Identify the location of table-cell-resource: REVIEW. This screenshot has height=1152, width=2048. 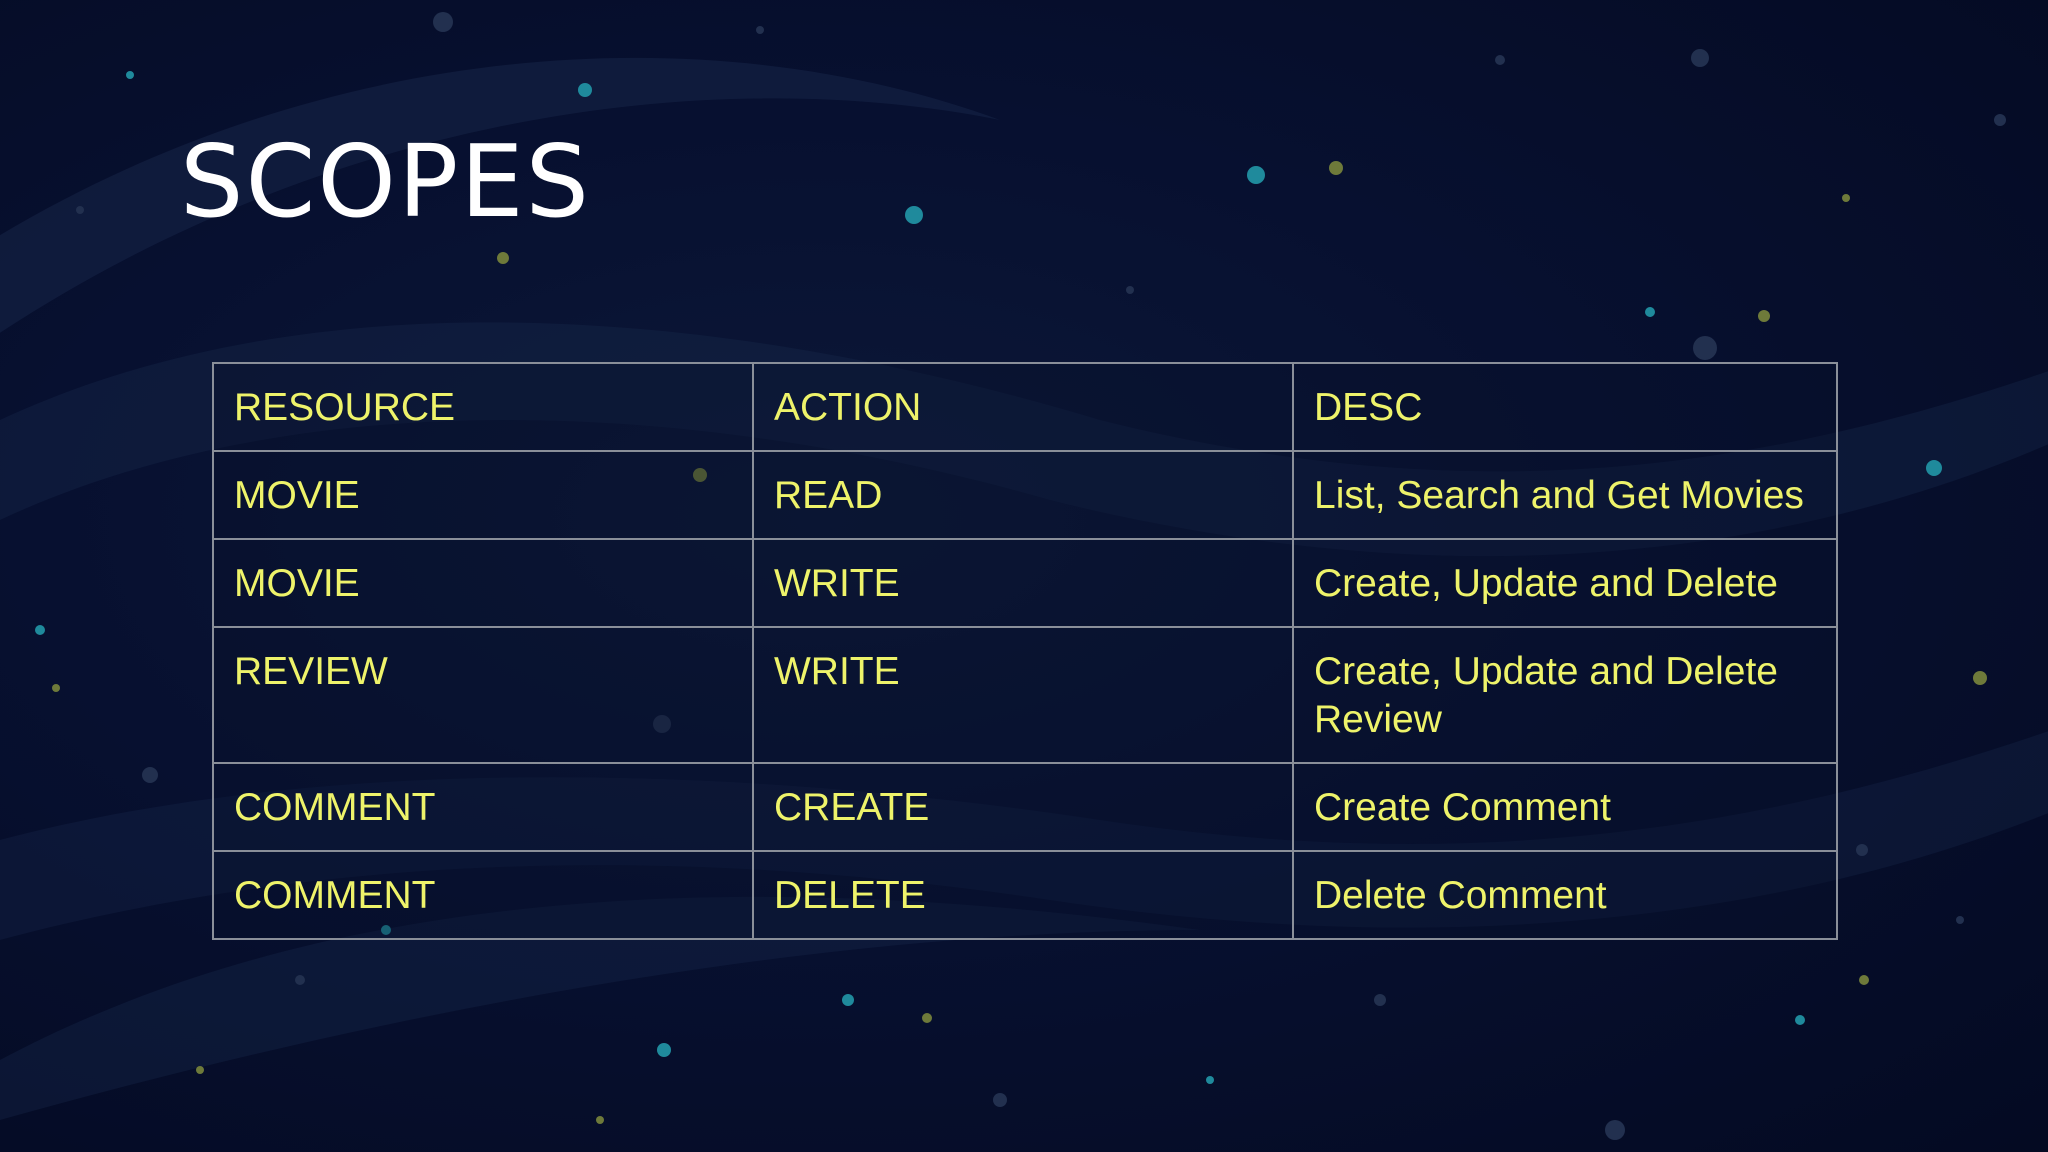
(483, 695).